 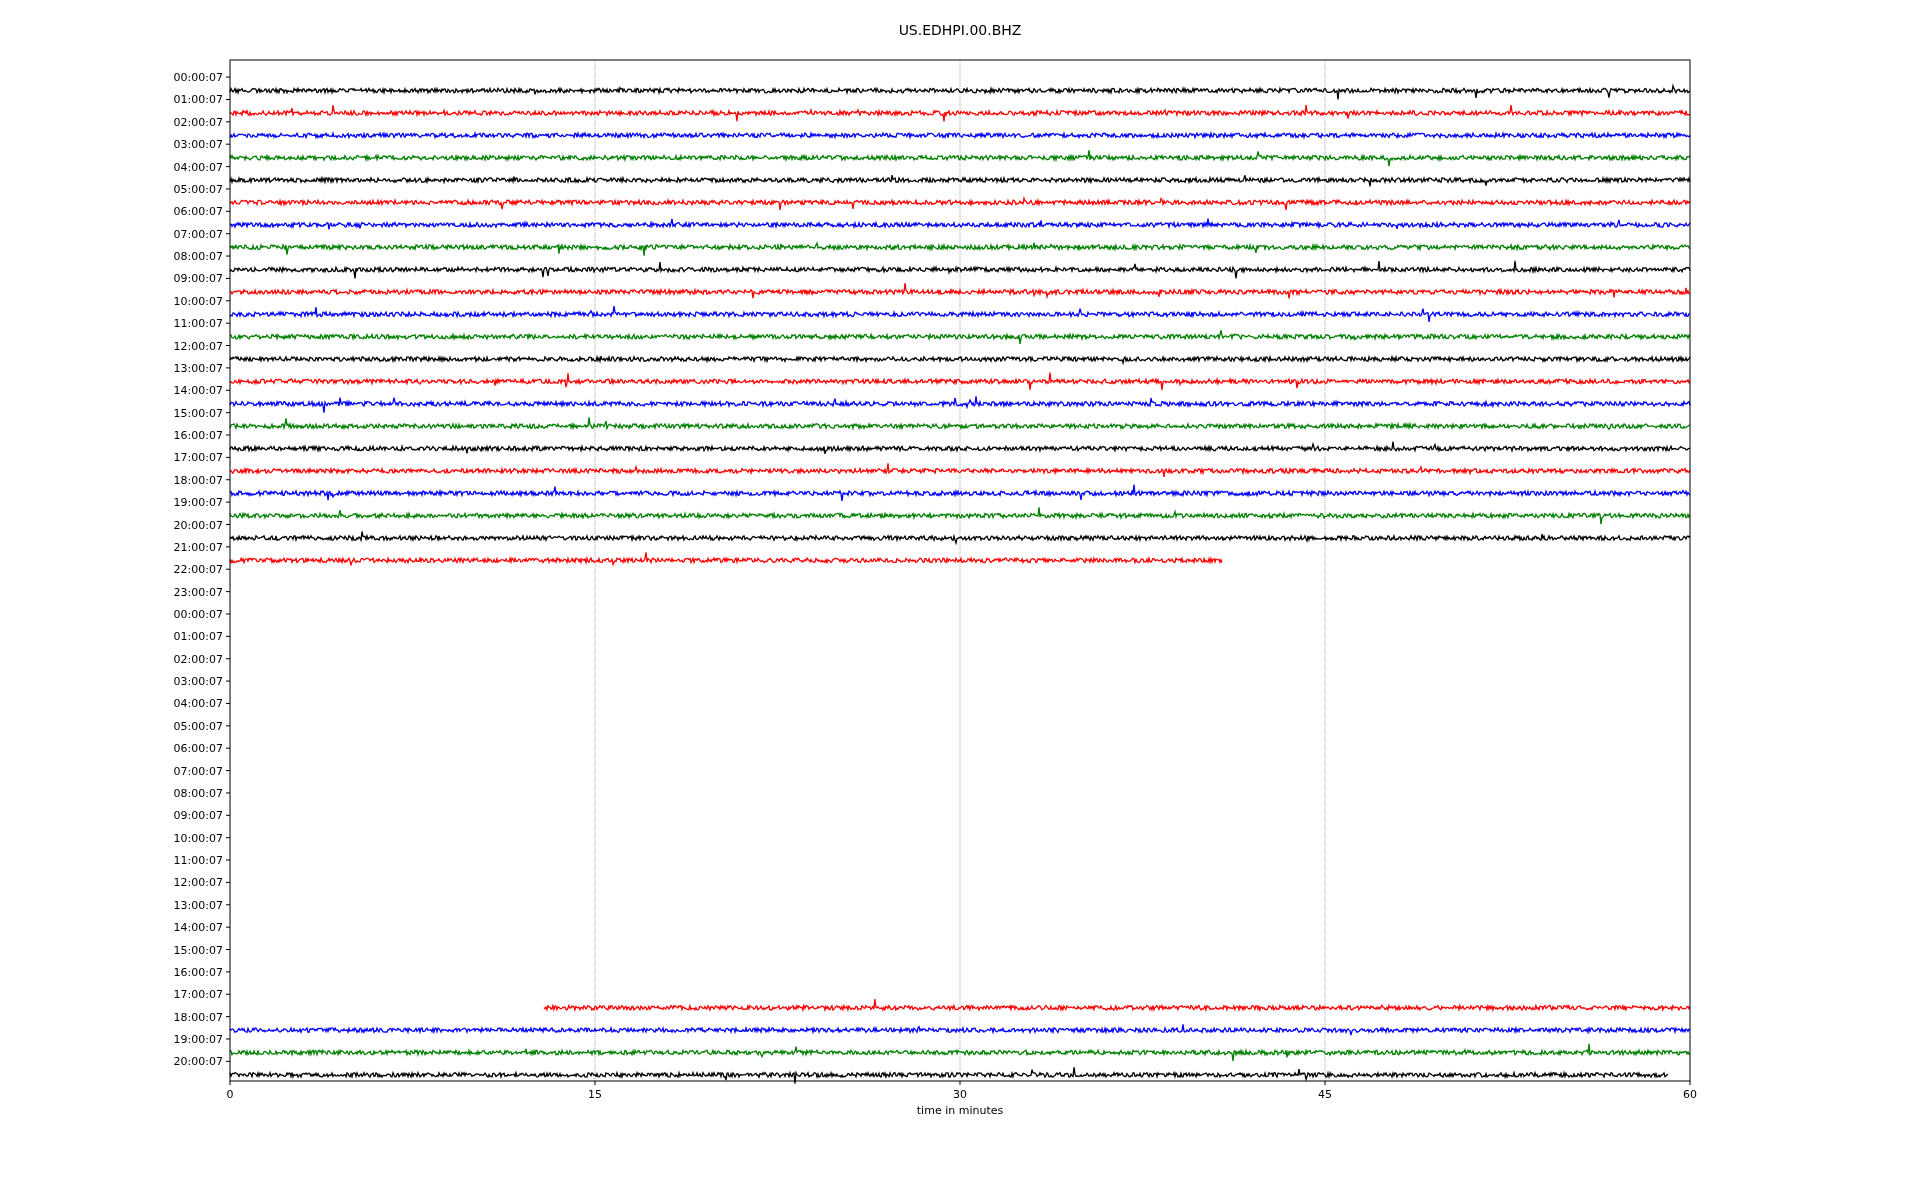 What do you see at coordinates (960, 1094) in the screenshot?
I see `x-axis-label: 30` at bounding box center [960, 1094].